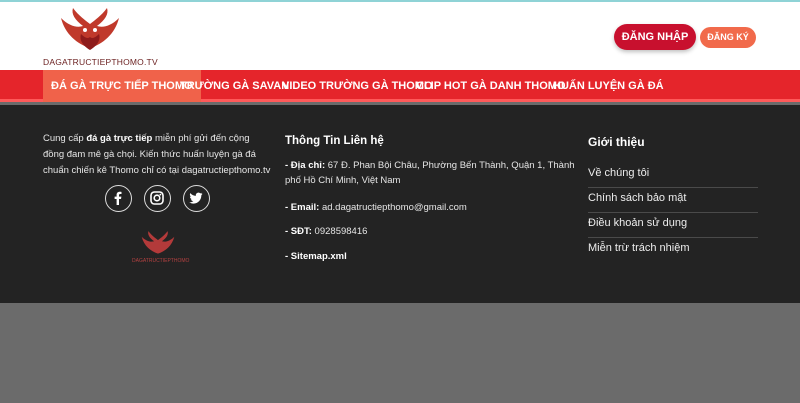  I want to click on info-link-about-us: Về chúng tôi, so click(673, 175).